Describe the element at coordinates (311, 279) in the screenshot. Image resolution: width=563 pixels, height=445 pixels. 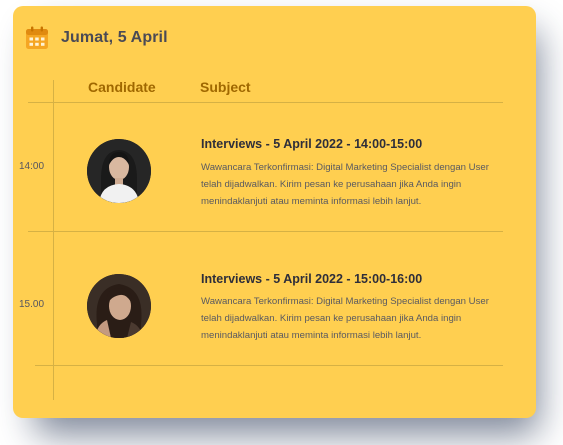
I see `event-title: Interviews - 5 April 2022 - 15:00-16:00` at that location.